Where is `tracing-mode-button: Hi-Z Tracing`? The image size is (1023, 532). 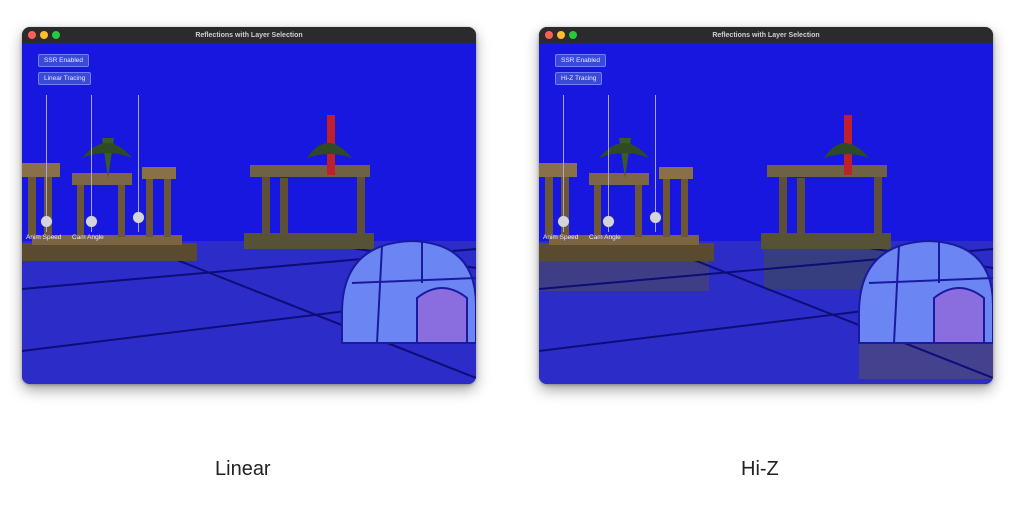
tracing-mode-button: Hi-Z Tracing is located at coordinates (579, 78).